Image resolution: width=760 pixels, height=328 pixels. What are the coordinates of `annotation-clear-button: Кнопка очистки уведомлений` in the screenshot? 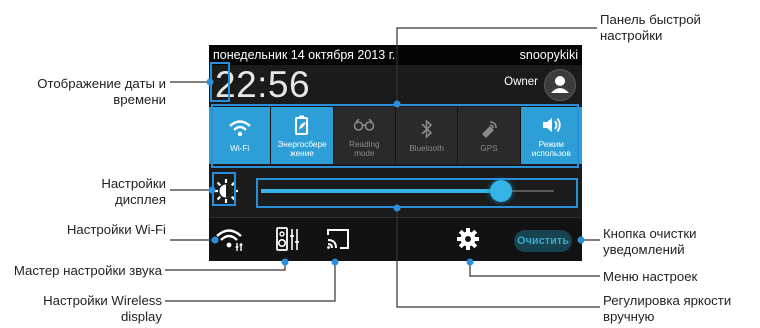 It's located at (650, 241).